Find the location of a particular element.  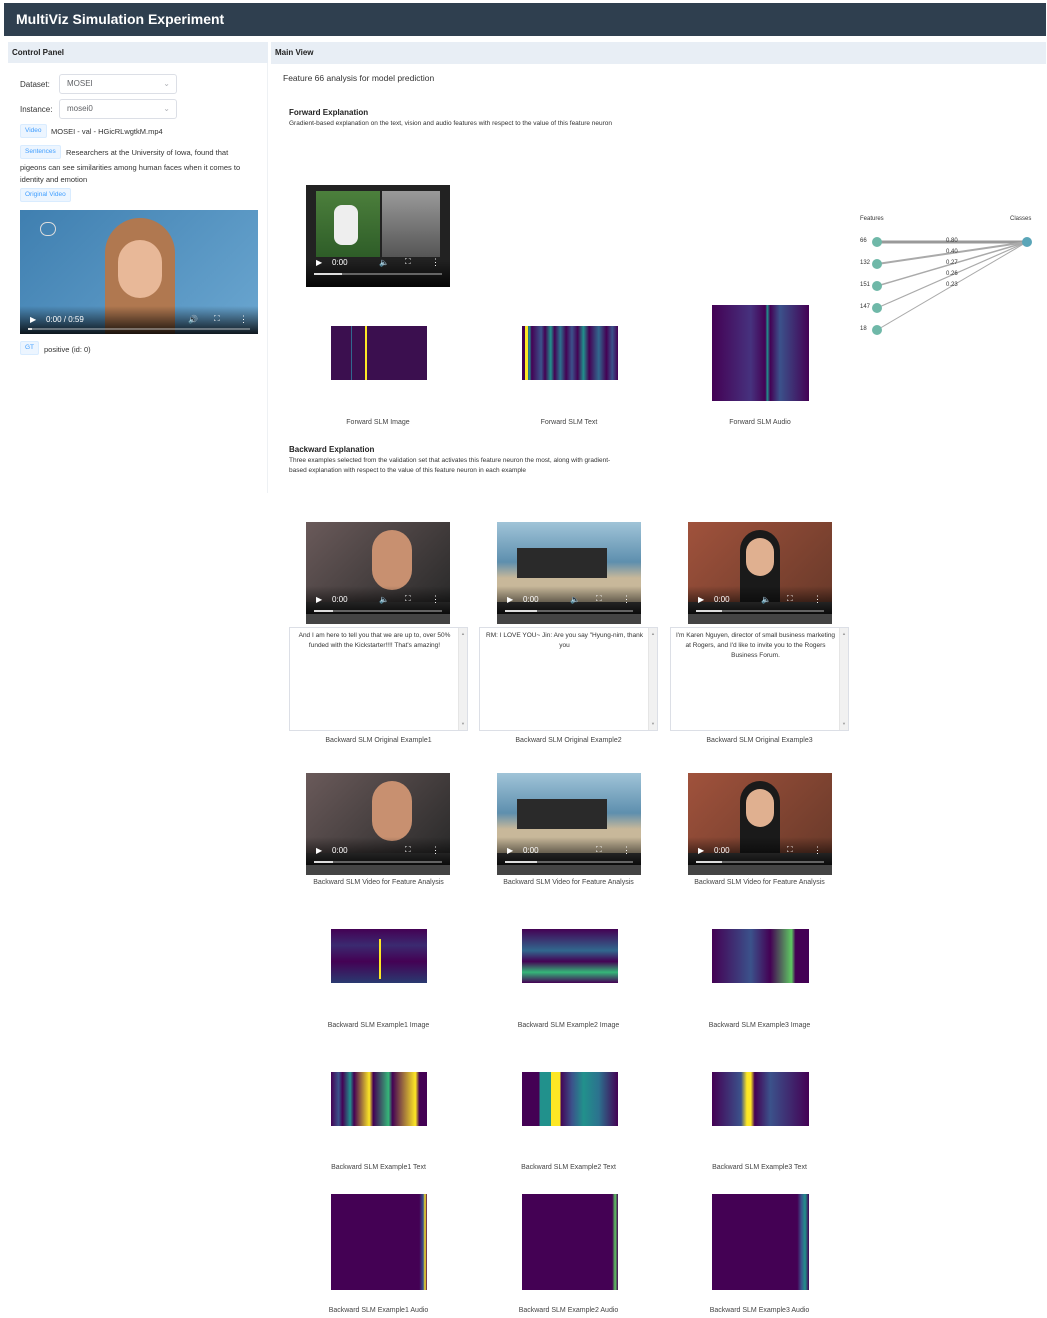

text-caption-2: Backward SLM Example2 Text is located at coordinates (568, 1167).